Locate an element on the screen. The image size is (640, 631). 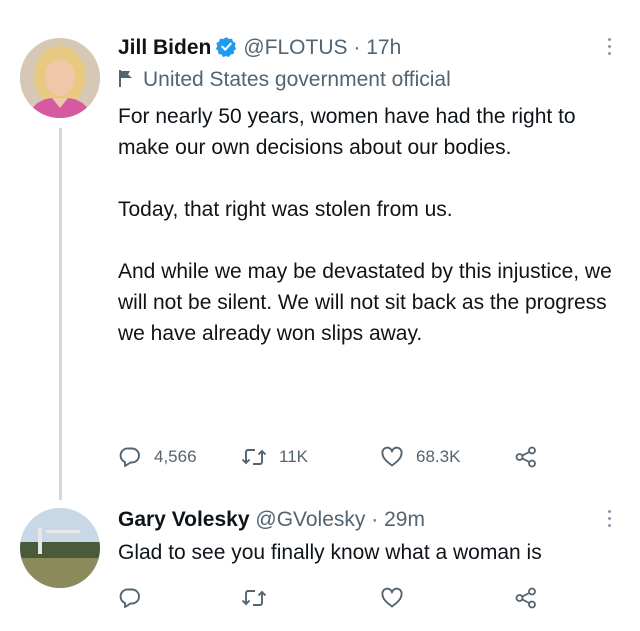
government-label: United States government official is located at coordinates (284, 81).